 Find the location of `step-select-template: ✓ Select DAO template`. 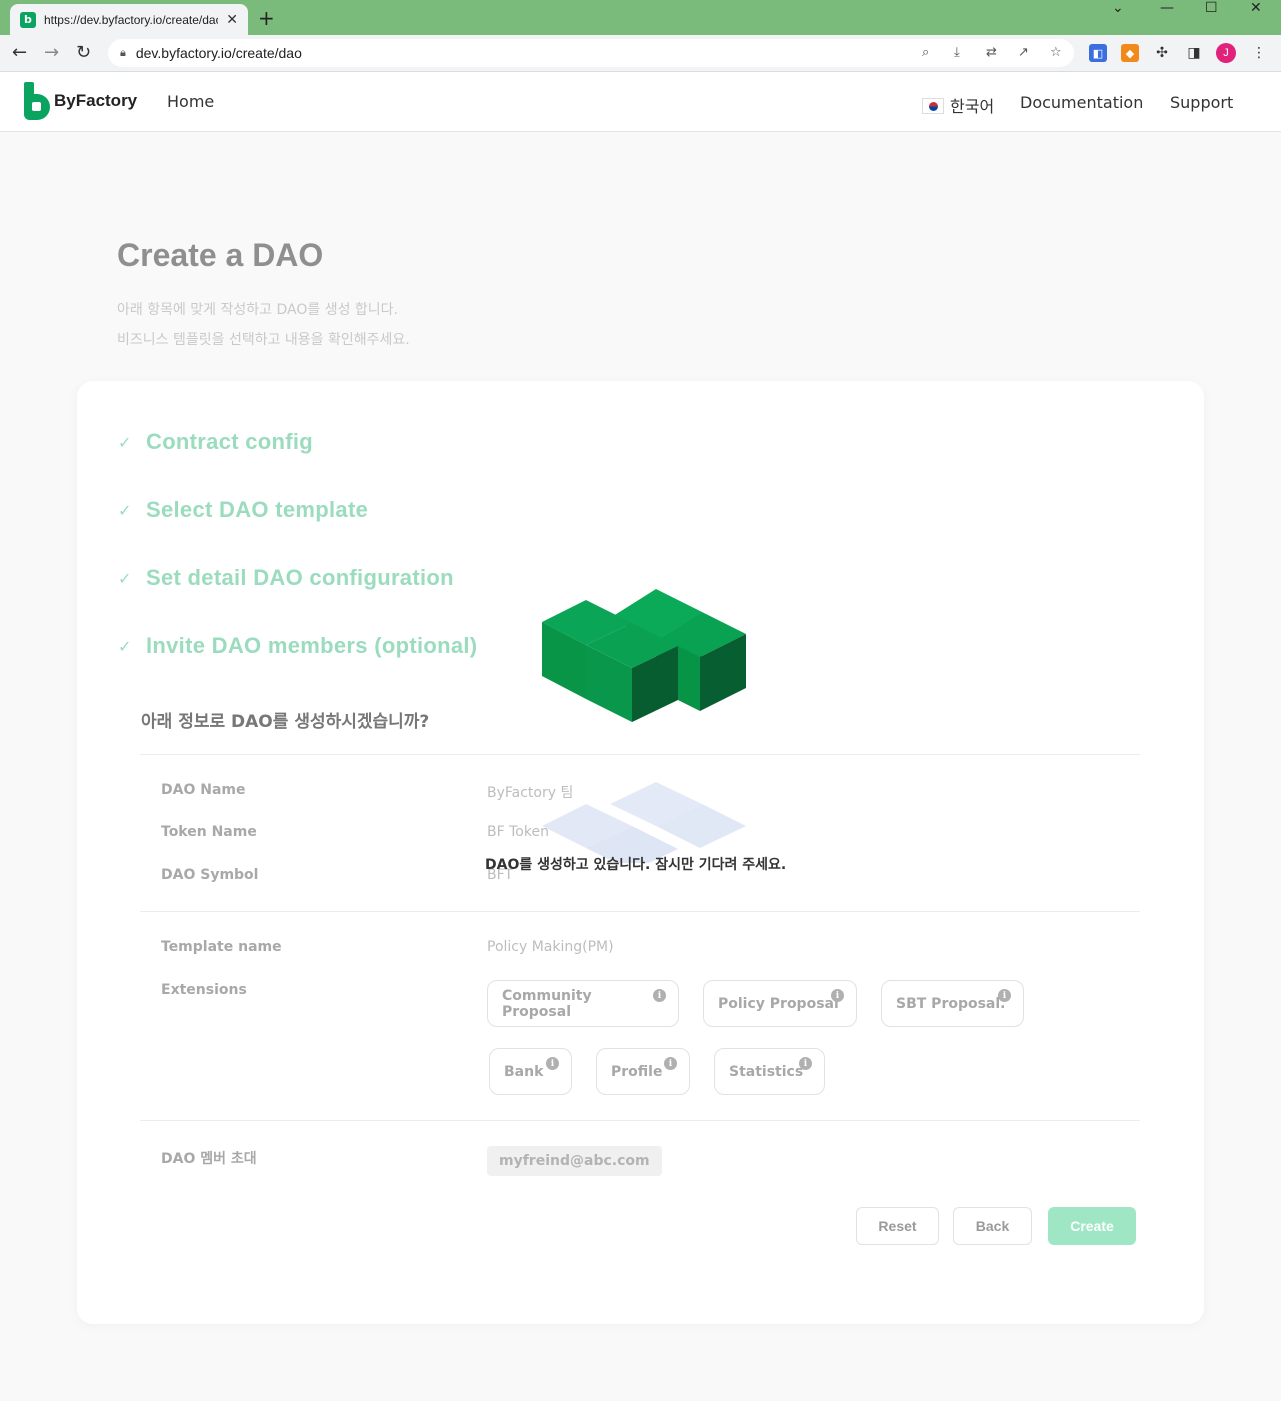

step-select-template: ✓ Select DAO template is located at coordinates (243, 510).